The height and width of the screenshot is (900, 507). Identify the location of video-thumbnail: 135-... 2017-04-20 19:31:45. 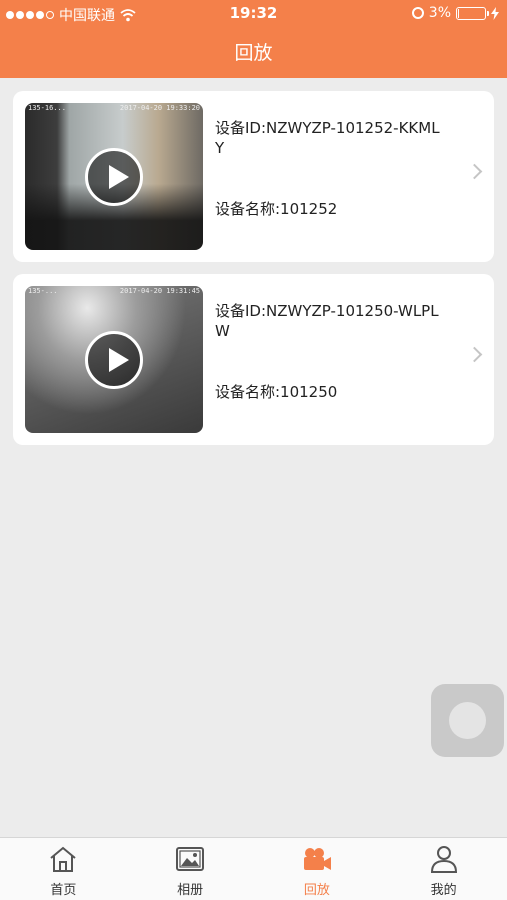
(114, 359).